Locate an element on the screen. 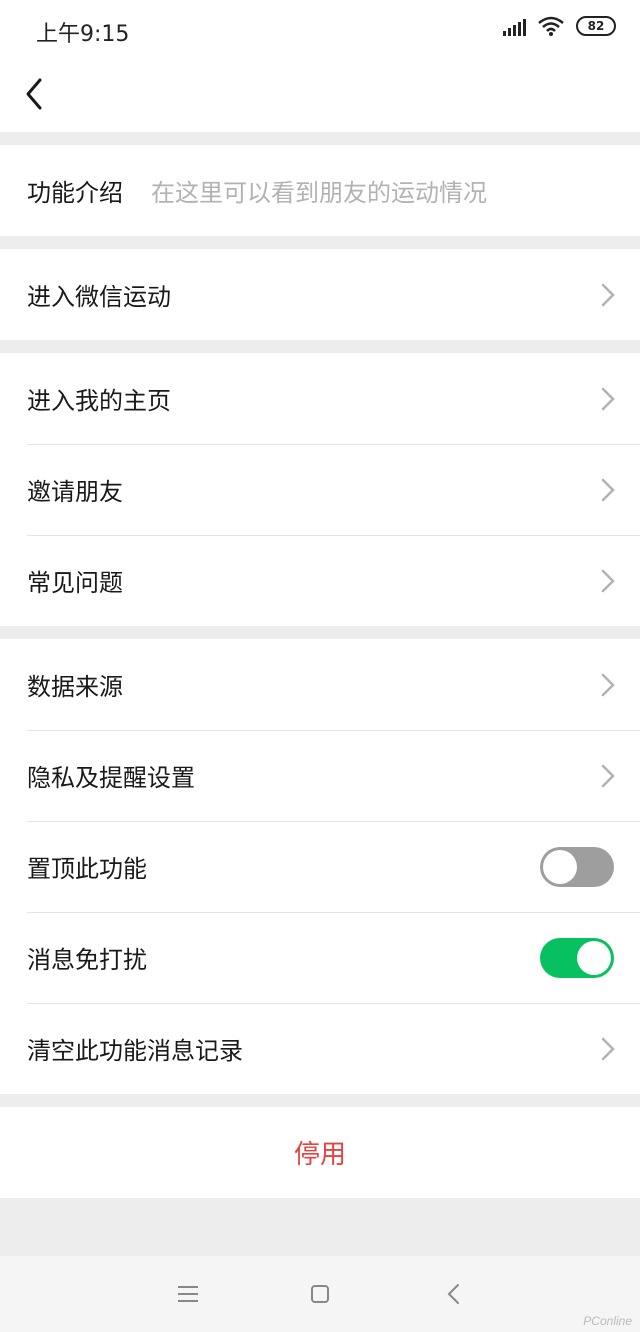  disable-button: 停用 is located at coordinates (320, 1152).